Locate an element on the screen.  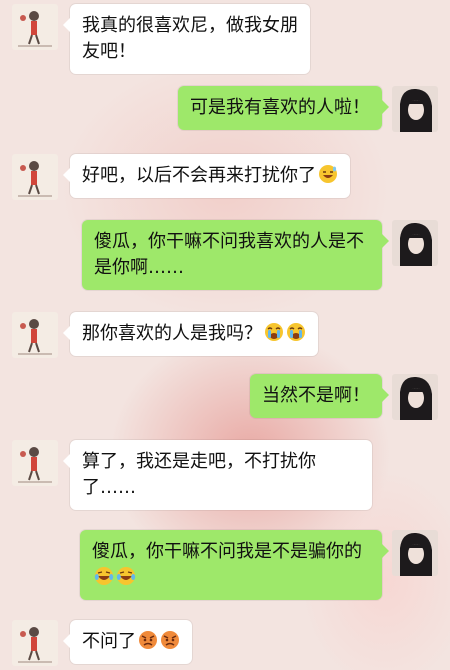
message-text: 不问了 is located at coordinates (109, 641).